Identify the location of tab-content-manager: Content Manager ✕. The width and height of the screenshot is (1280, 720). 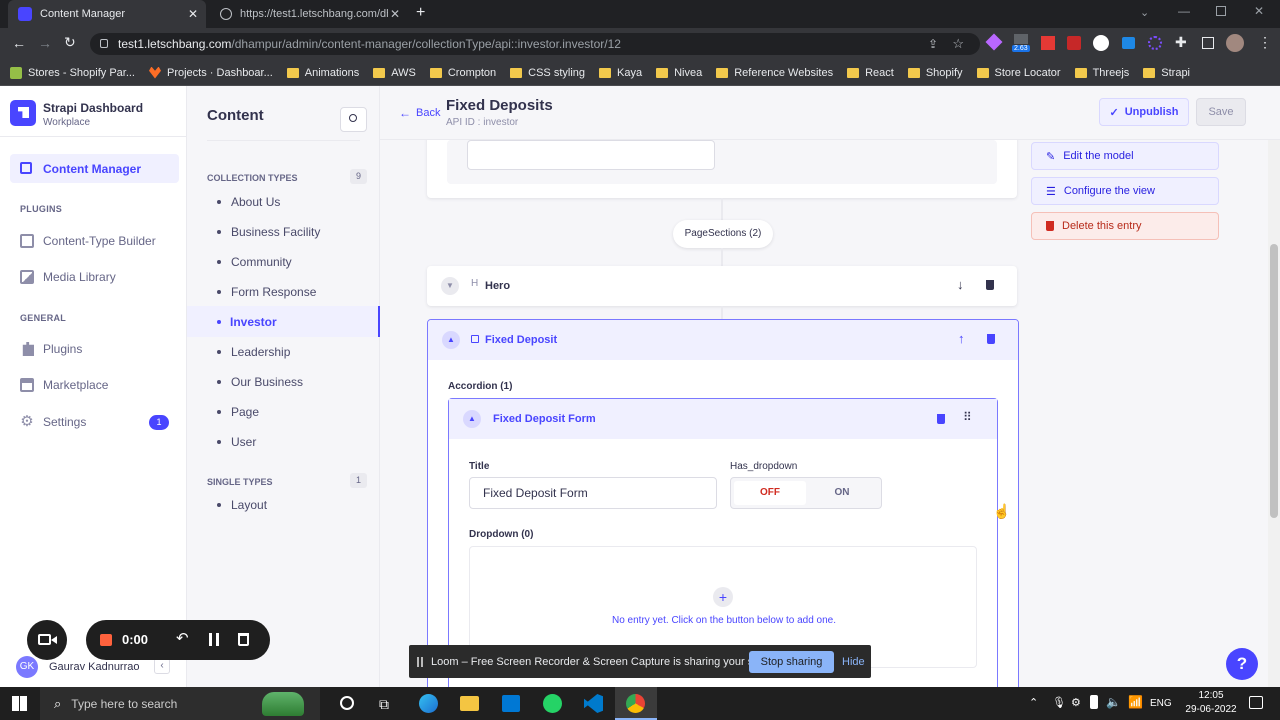
(107, 14).